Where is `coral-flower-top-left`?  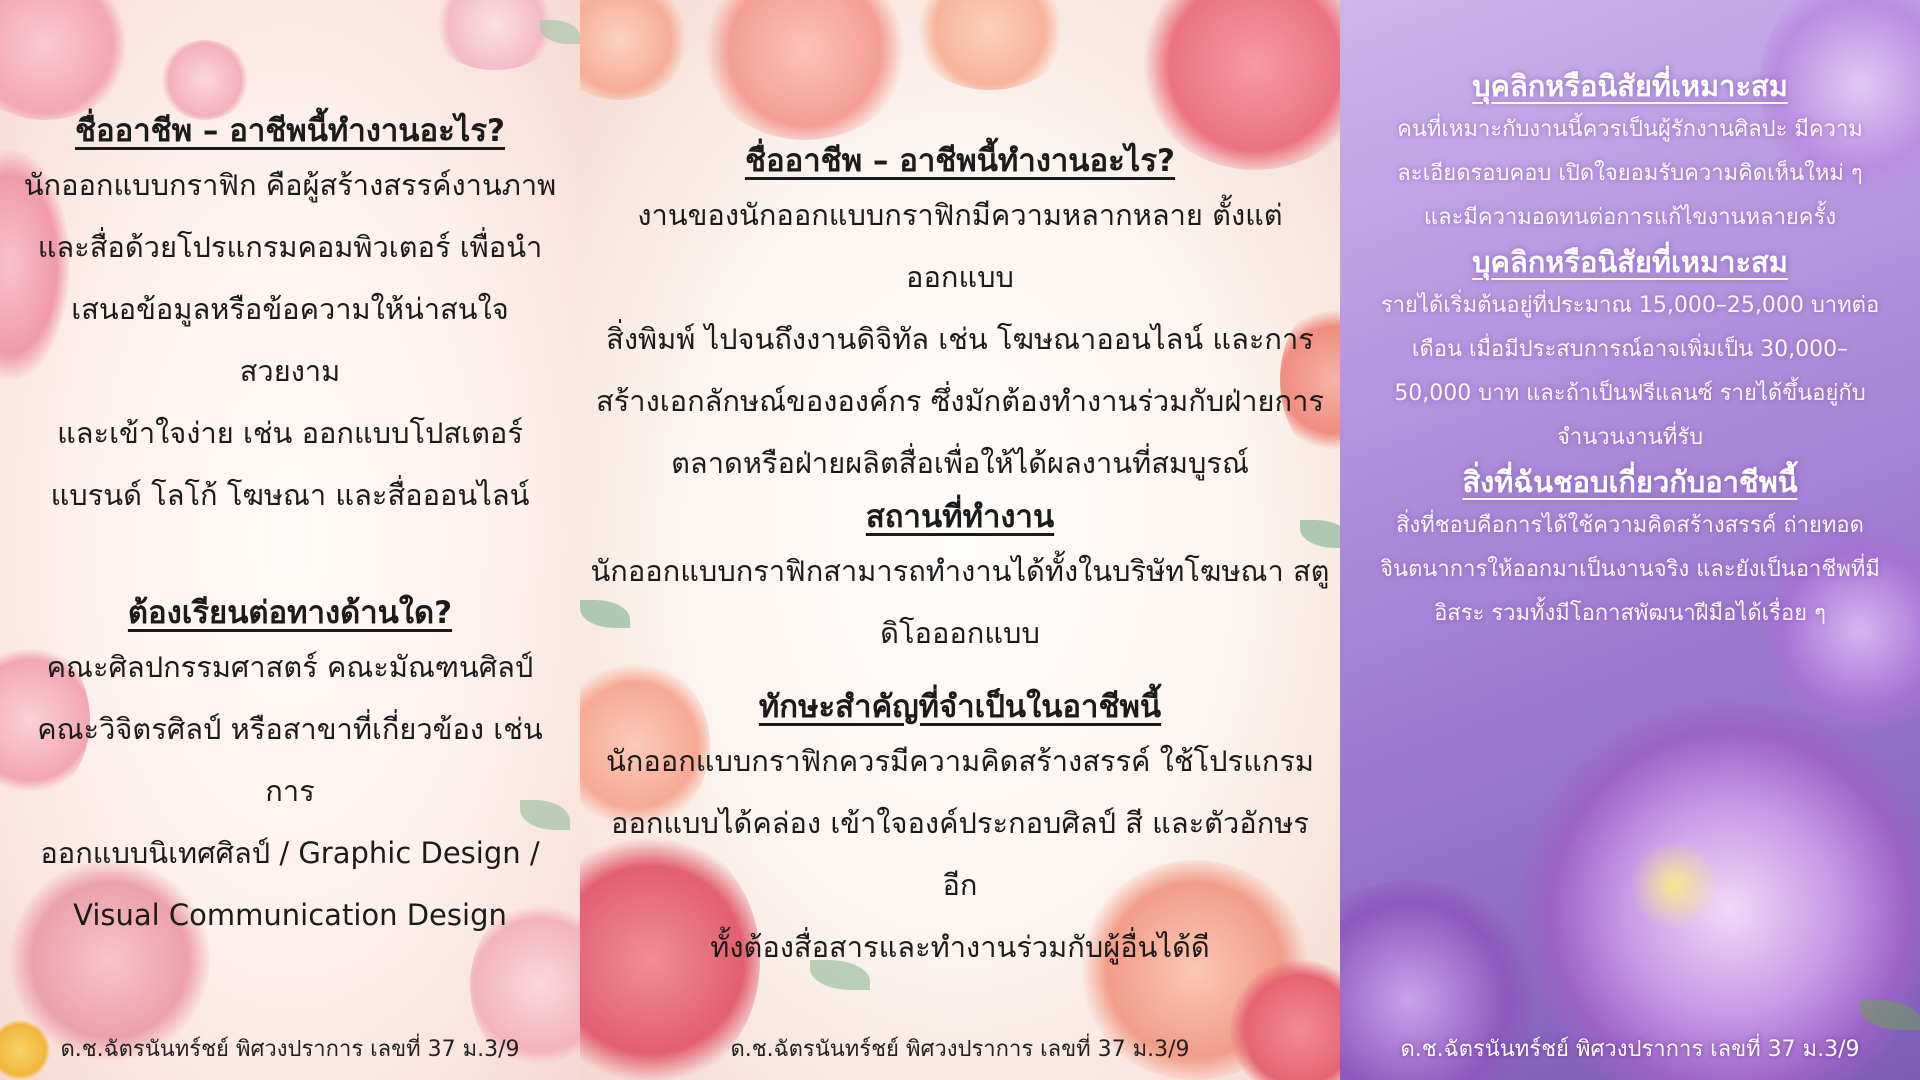
coral-flower-top-left is located at coordinates (635, 50).